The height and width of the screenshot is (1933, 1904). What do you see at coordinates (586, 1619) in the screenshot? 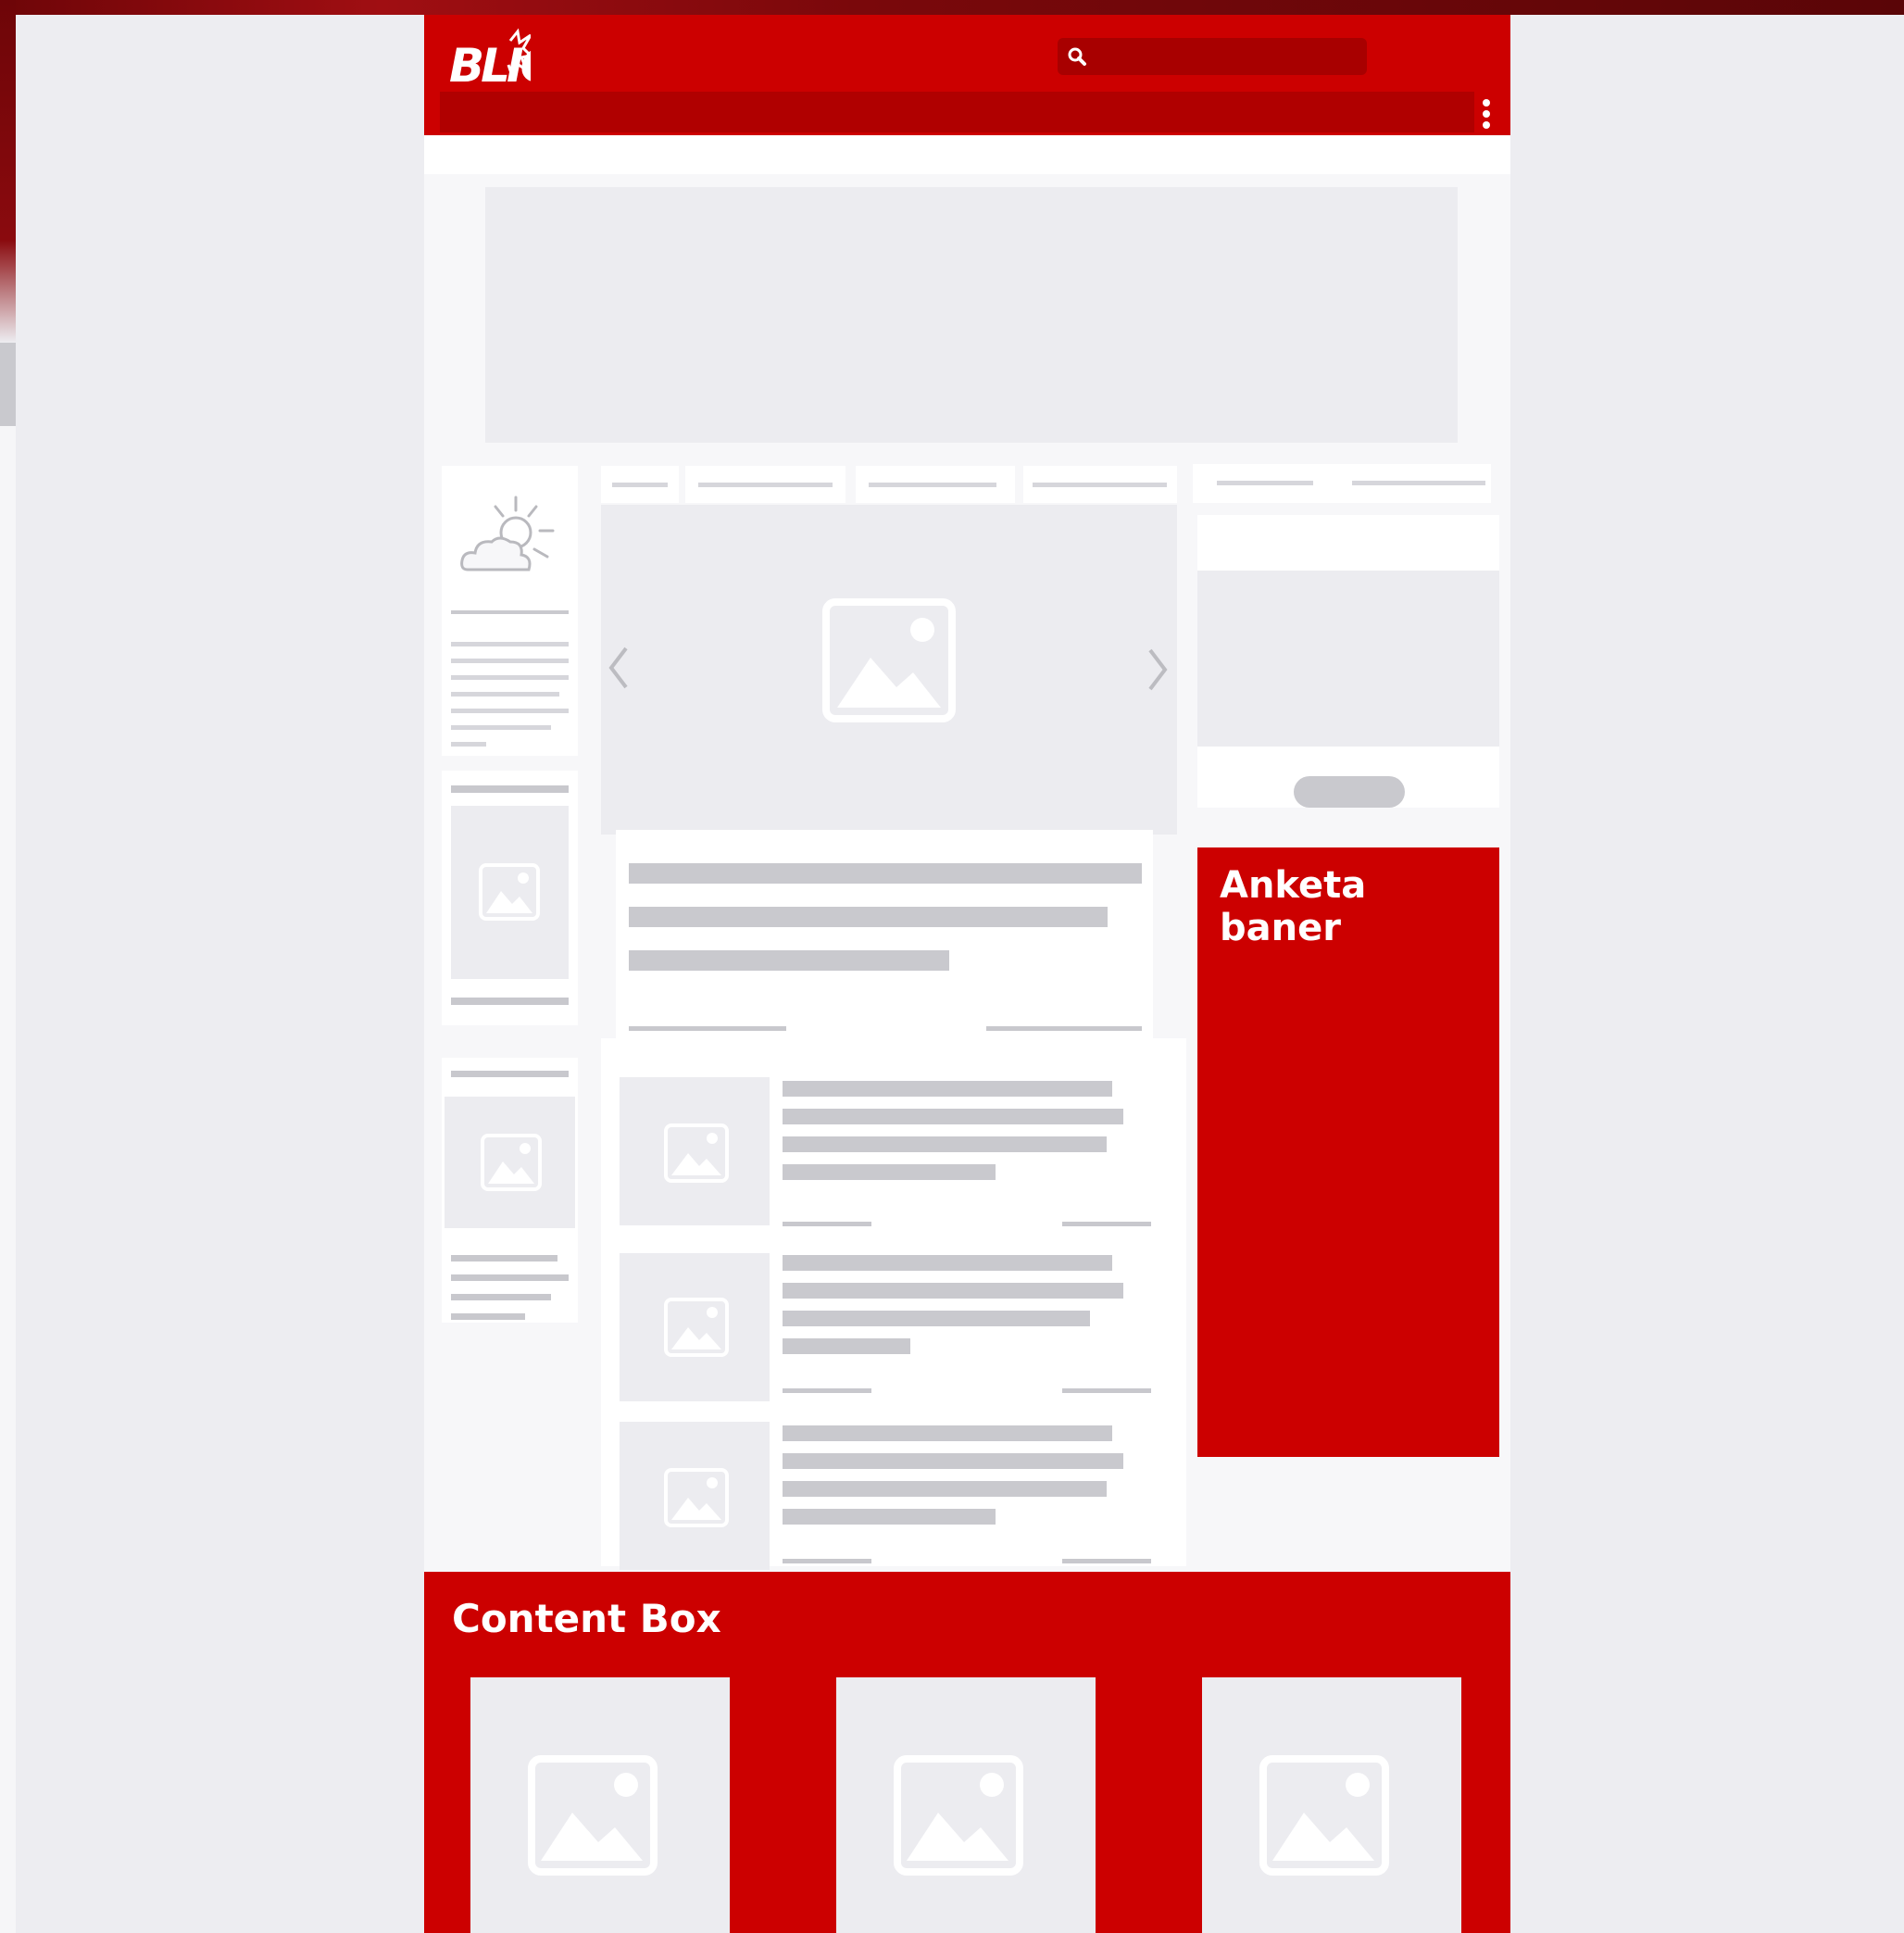
I see `content-box-title: Content Box` at bounding box center [586, 1619].